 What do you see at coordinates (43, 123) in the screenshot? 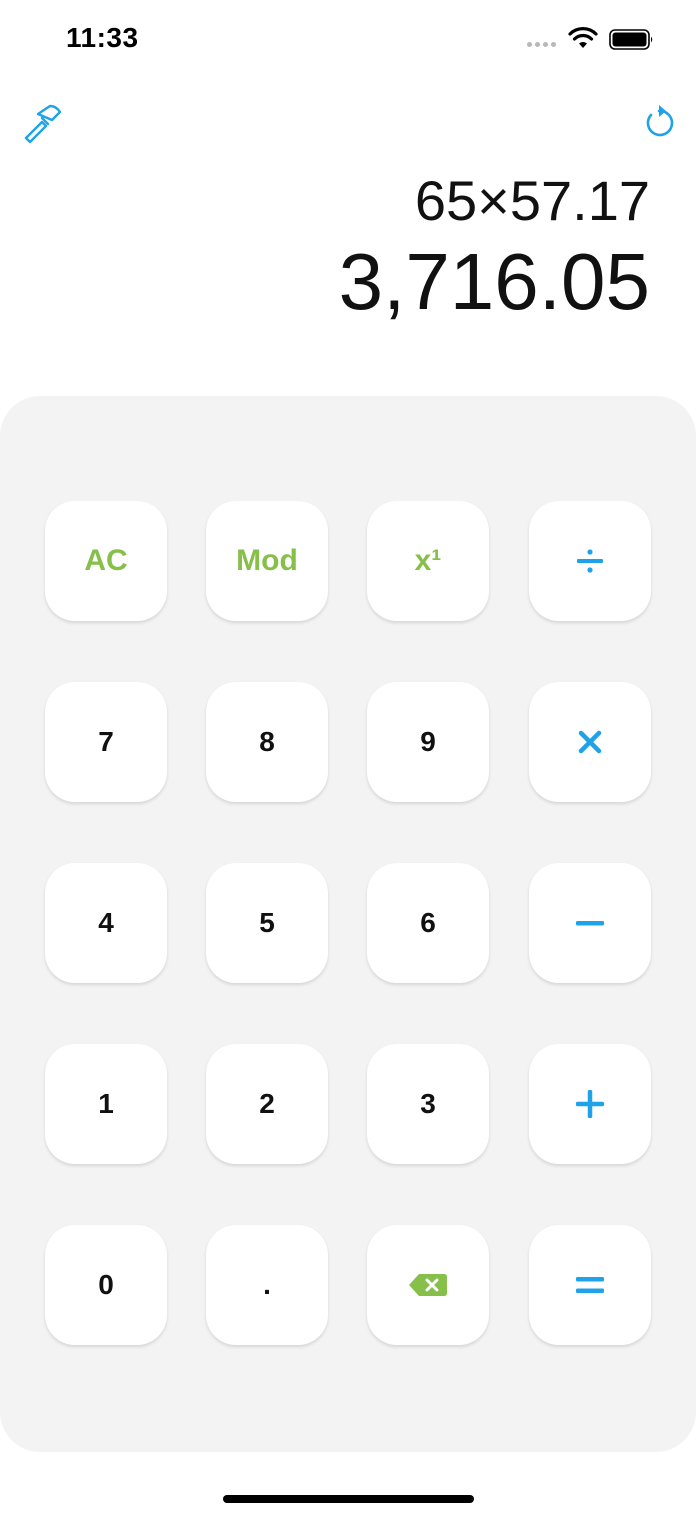
I see `hammer-icon` at bounding box center [43, 123].